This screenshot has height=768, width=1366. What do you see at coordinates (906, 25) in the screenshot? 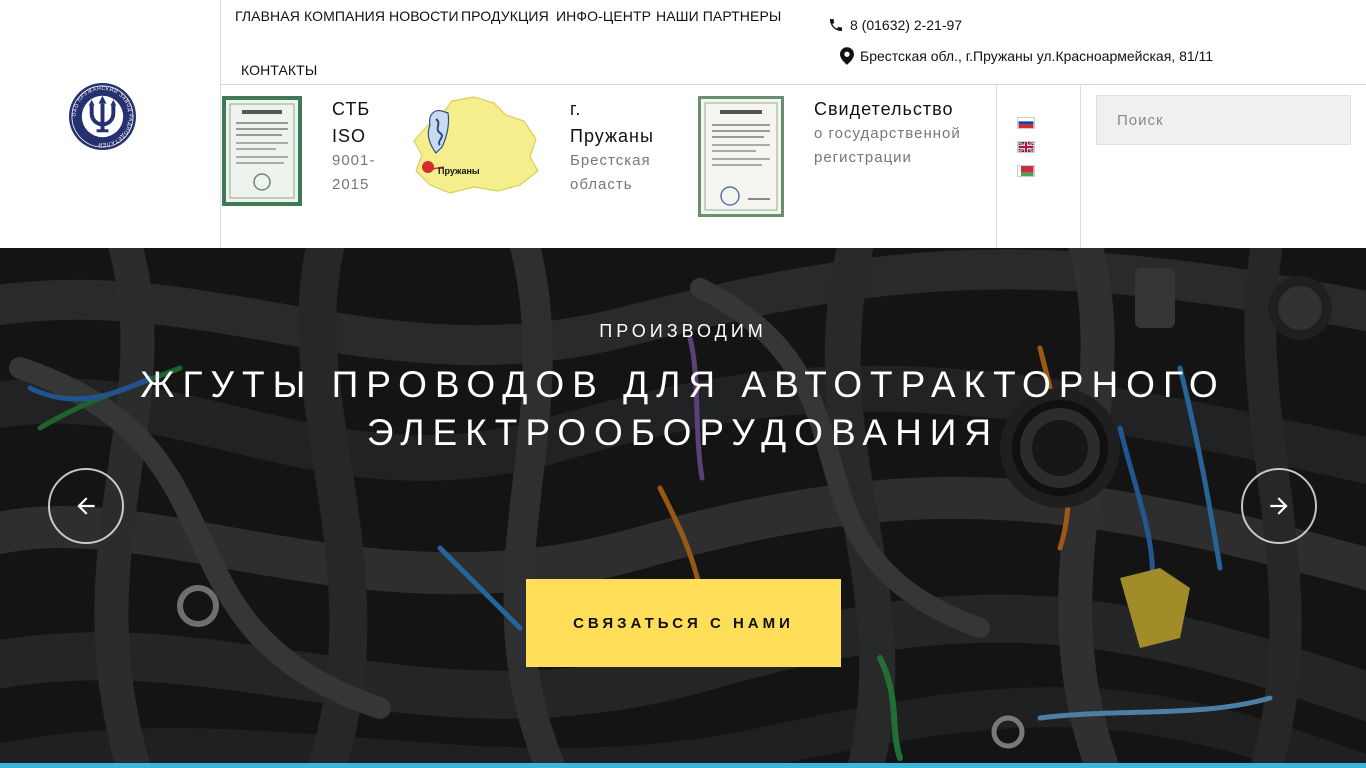
I see `phone-number: 8 (01632) 2-21-97` at bounding box center [906, 25].